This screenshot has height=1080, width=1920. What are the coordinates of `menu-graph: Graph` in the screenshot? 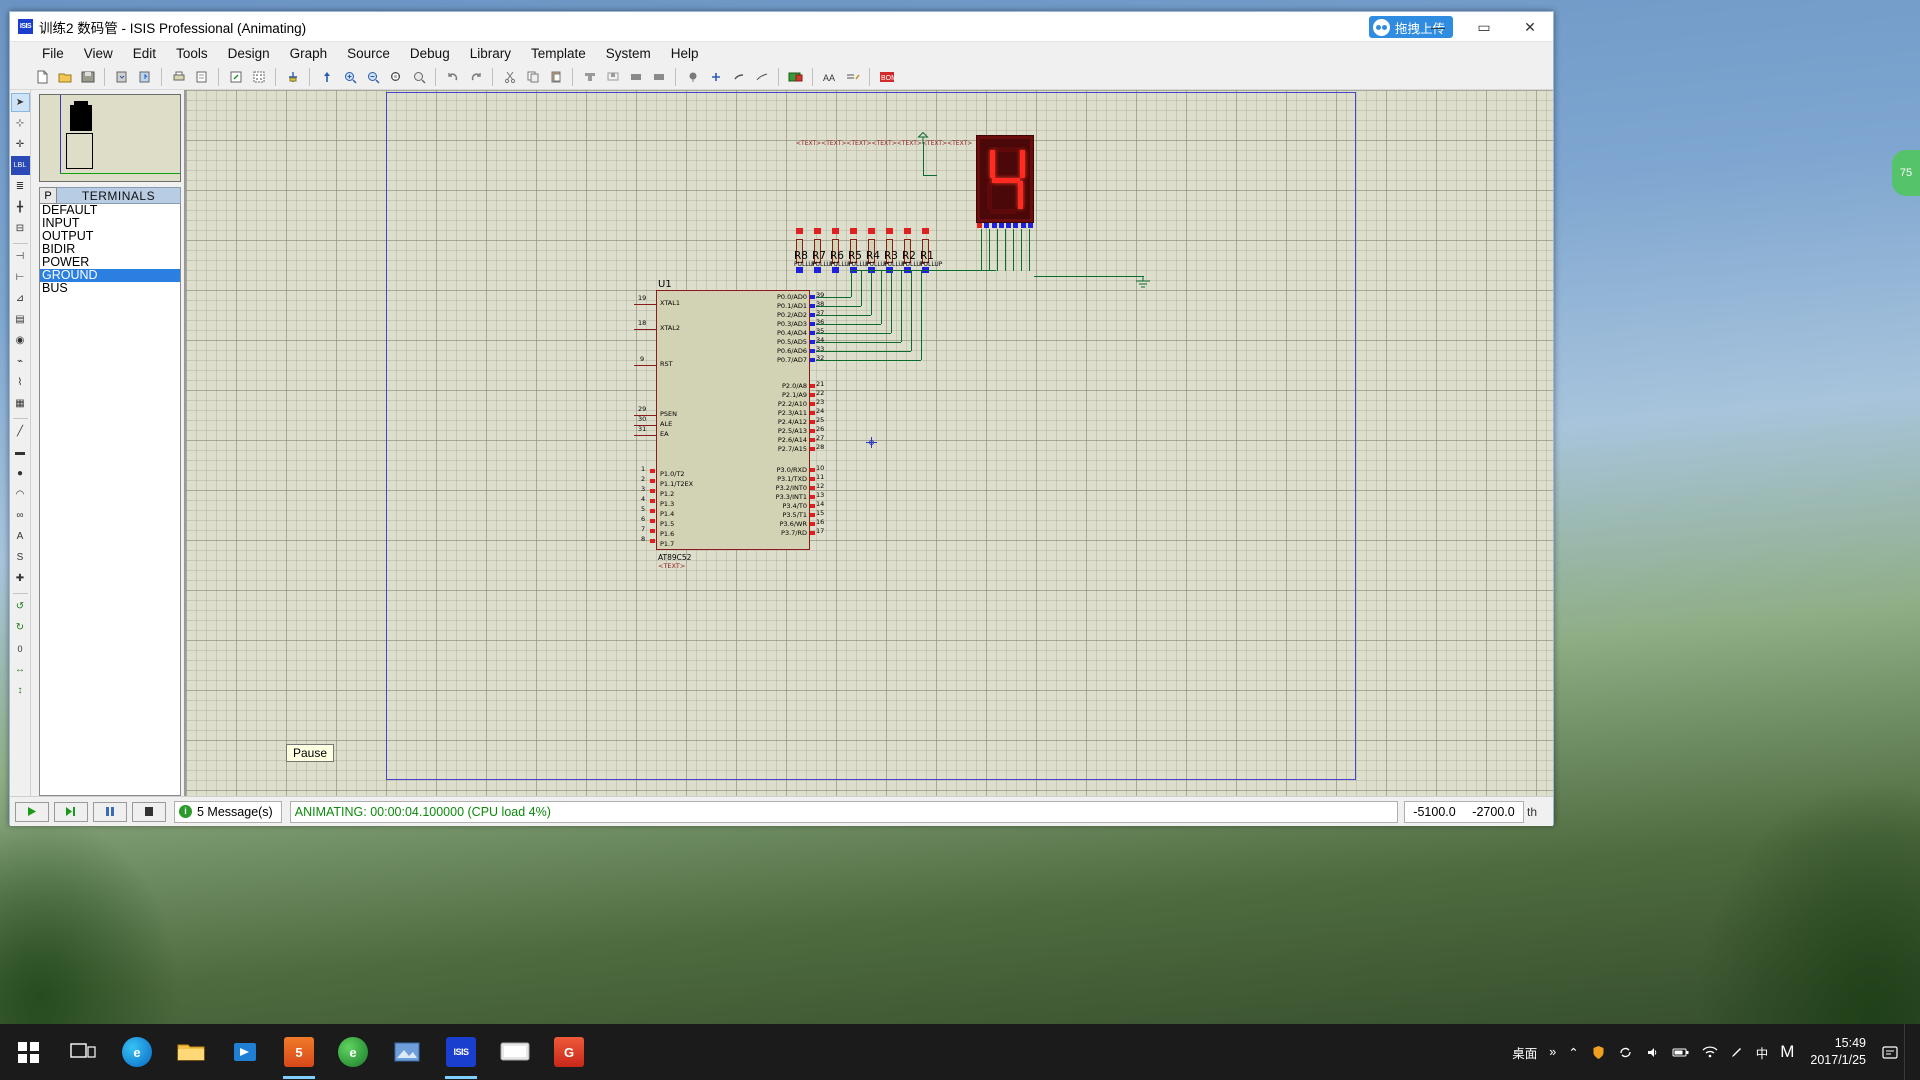 It's located at (309, 53).